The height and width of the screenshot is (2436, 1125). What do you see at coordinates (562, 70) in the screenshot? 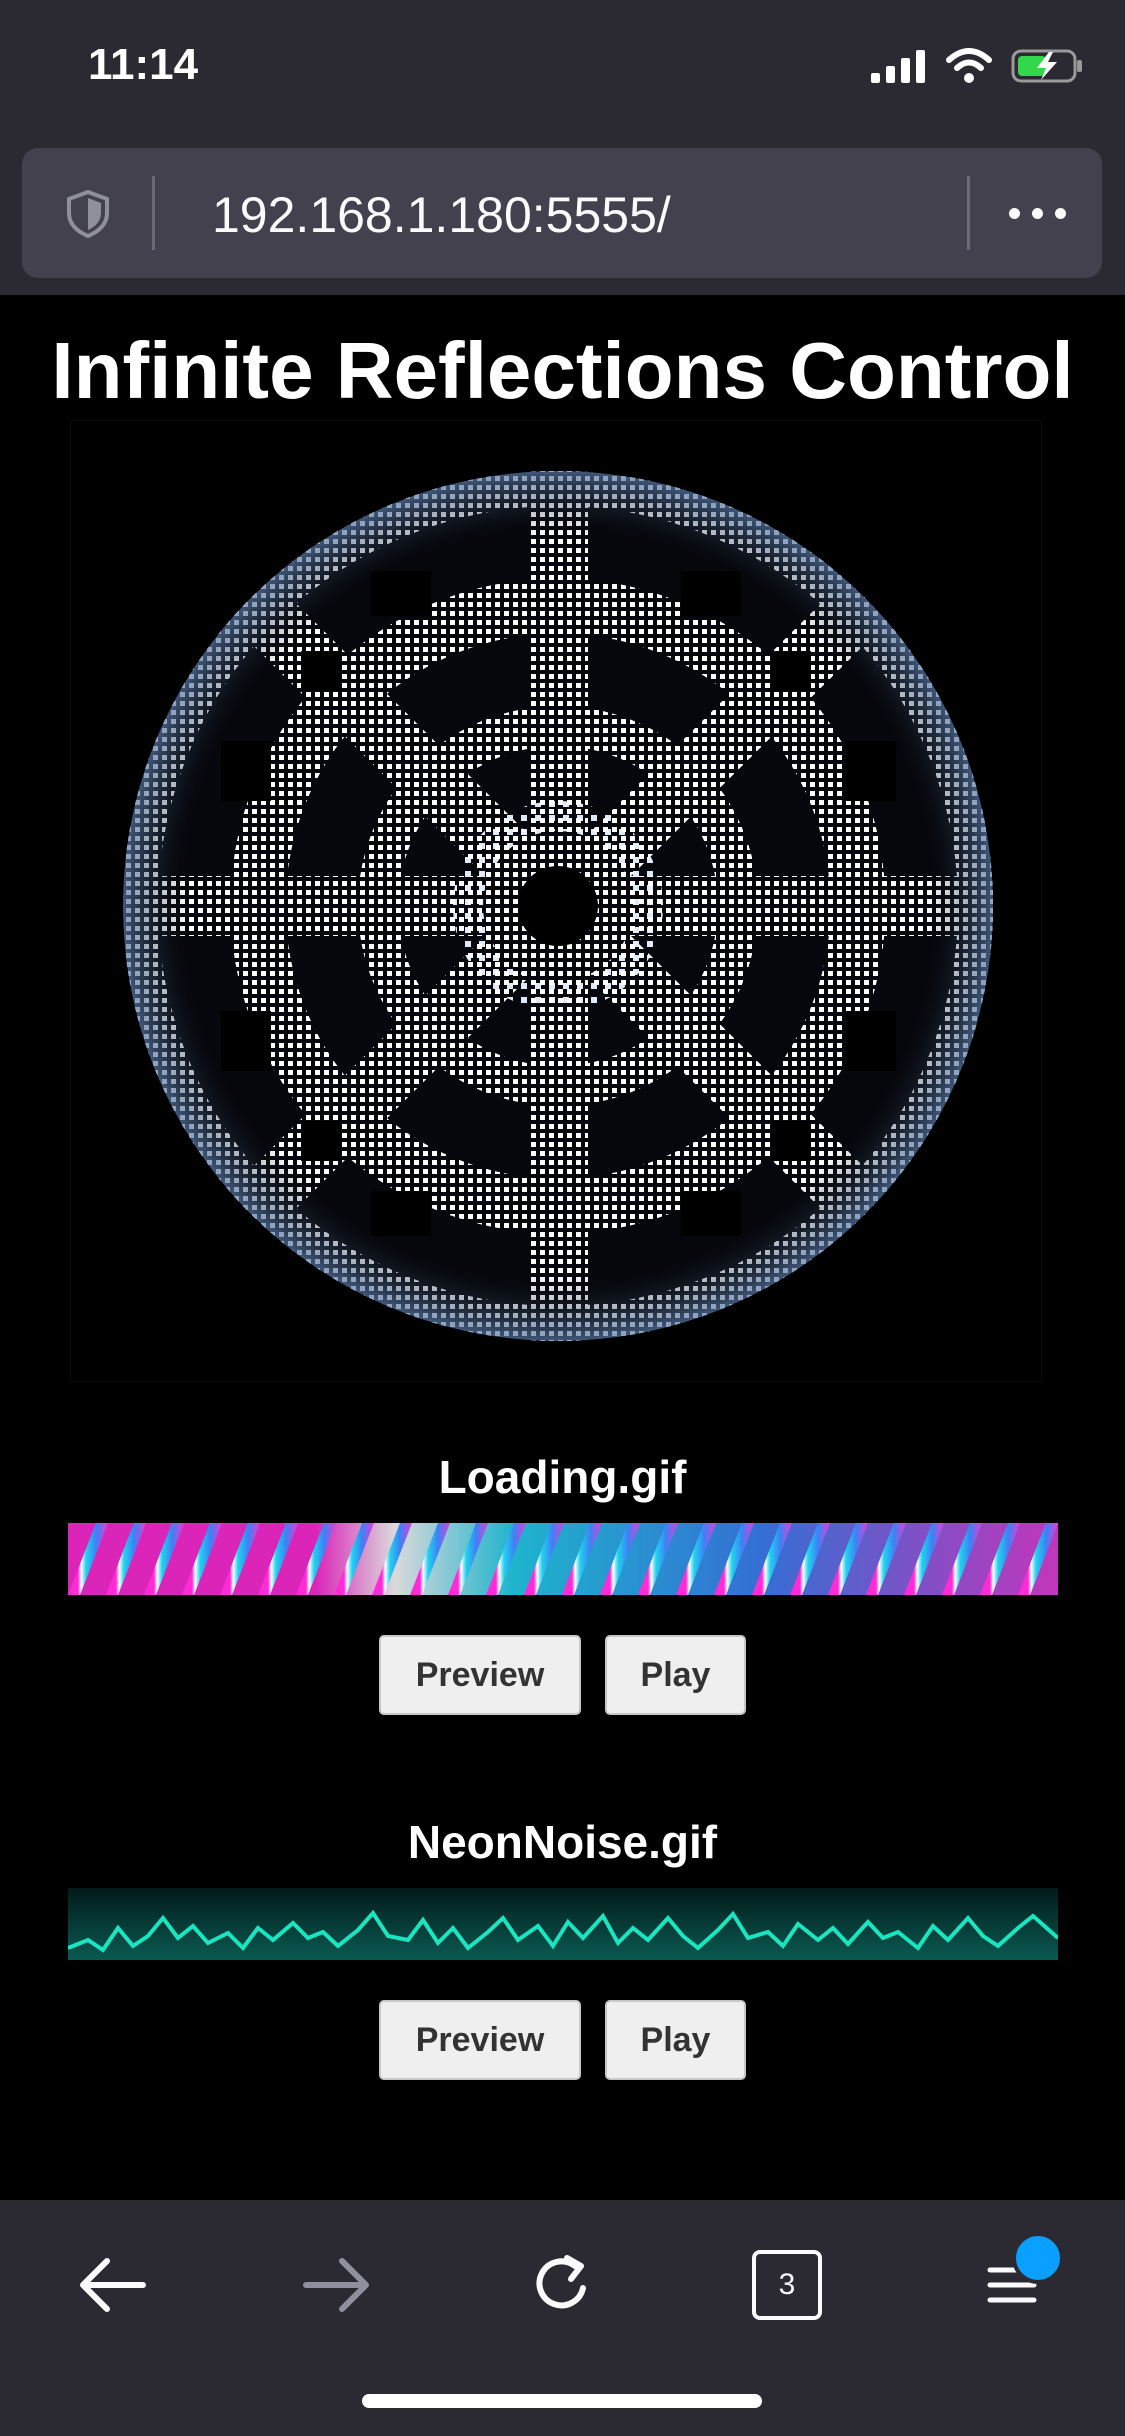
I see `status-bar: 11:14` at bounding box center [562, 70].